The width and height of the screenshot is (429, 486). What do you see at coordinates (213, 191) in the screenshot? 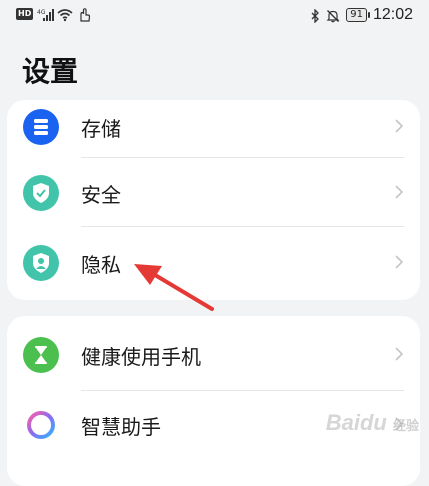
I see `settings-item-security: 安全` at bounding box center [213, 191].